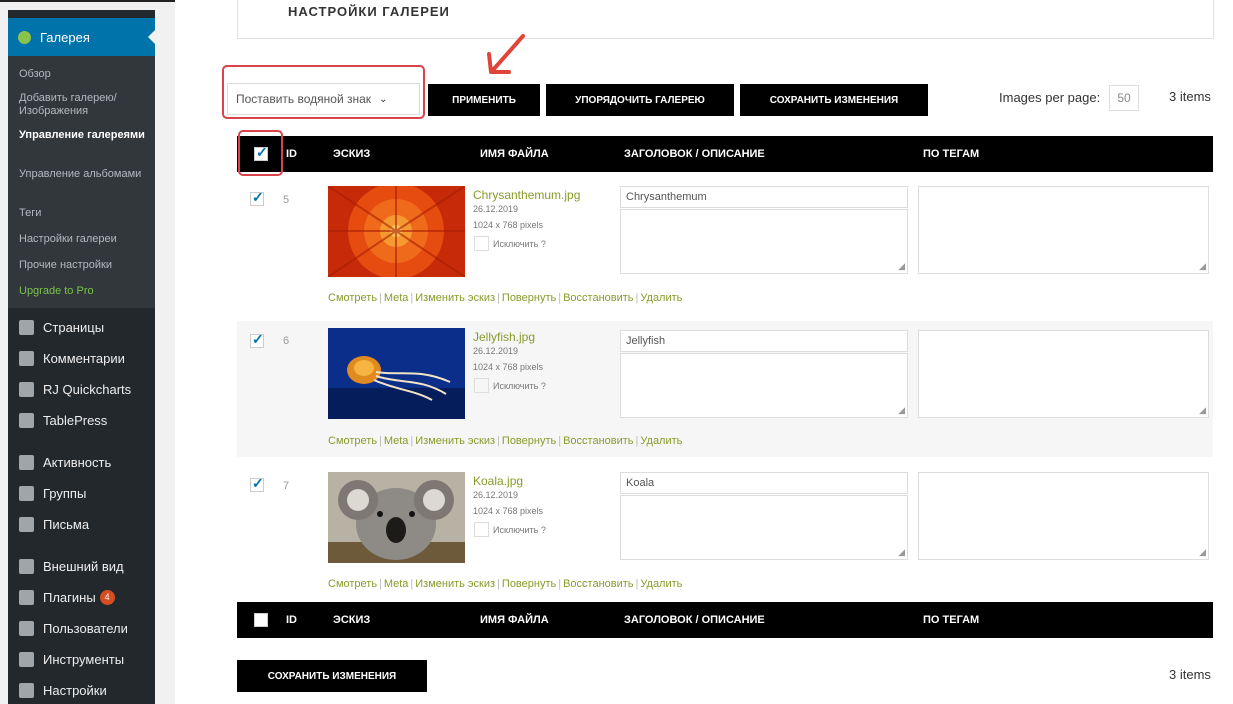 This screenshot has width=1233, height=704. I want to click on sidebar-item-groups: Группы, so click(81, 493).